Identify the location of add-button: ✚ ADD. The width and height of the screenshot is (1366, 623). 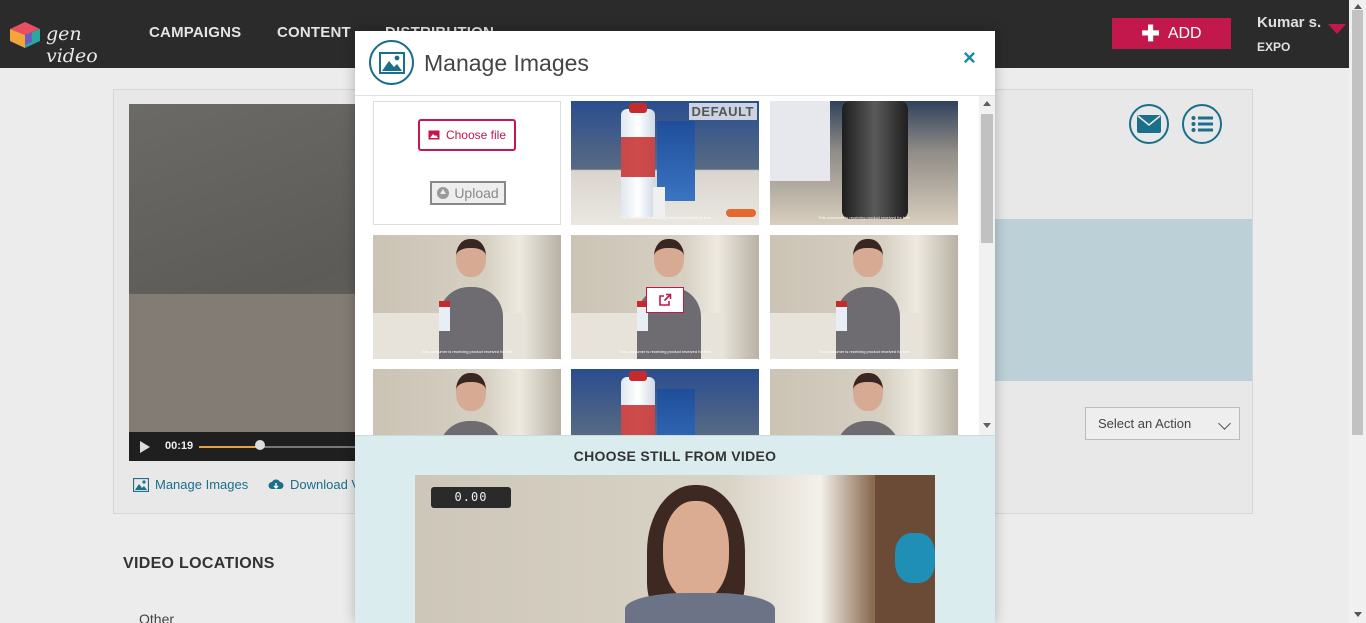
(1171, 33).